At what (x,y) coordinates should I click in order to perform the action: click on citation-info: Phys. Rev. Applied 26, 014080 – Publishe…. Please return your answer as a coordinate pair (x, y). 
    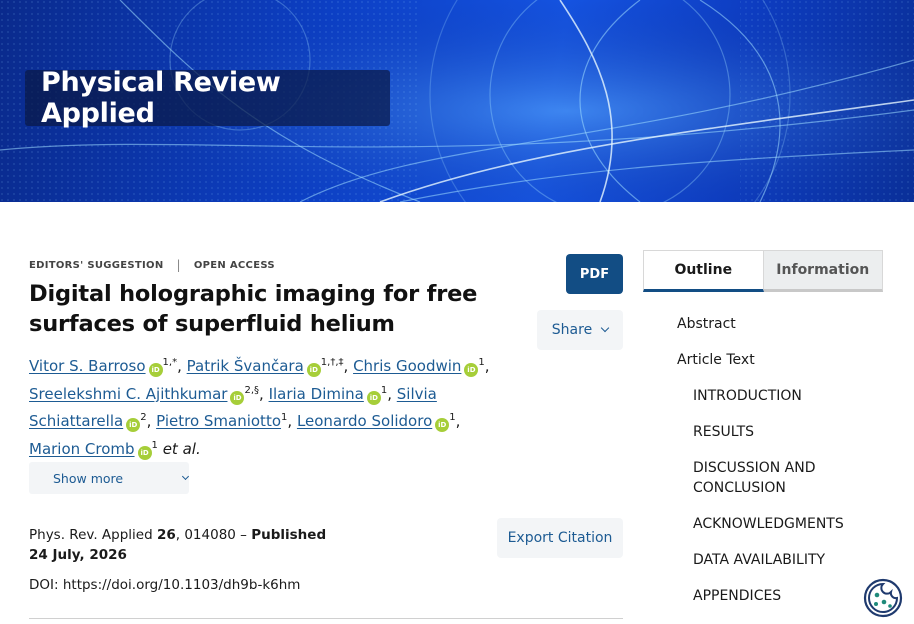
    Looking at the image, I should click on (177, 545).